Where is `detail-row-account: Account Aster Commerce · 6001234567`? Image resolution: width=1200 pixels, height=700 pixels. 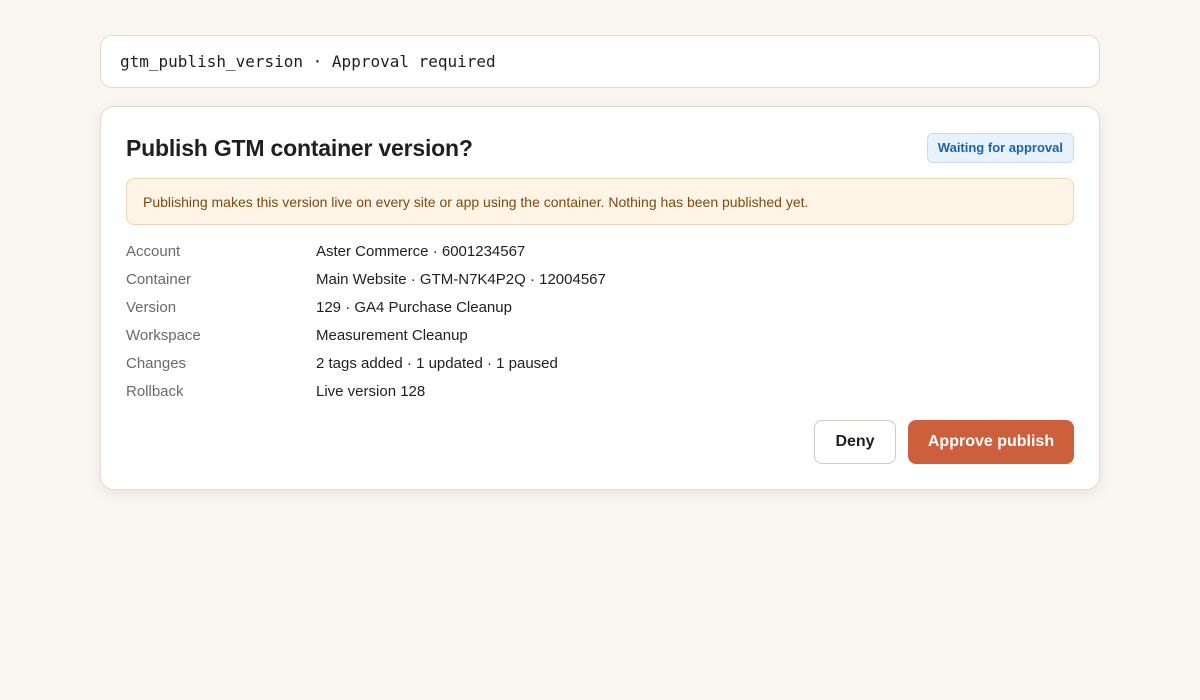
detail-row-account: Account Aster Commerce · 6001234567 is located at coordinates (600, 251).